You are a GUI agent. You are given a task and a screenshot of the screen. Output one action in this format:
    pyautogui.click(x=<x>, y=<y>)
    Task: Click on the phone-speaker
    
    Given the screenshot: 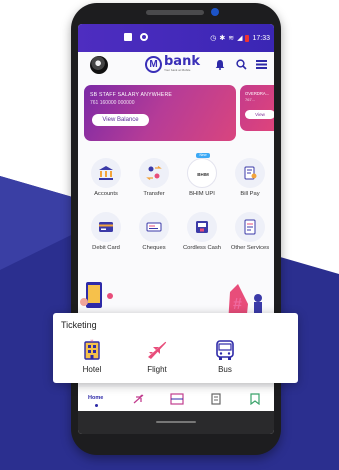 What is the action you would take?
    pyautogui.click(x=175, y=12)
    